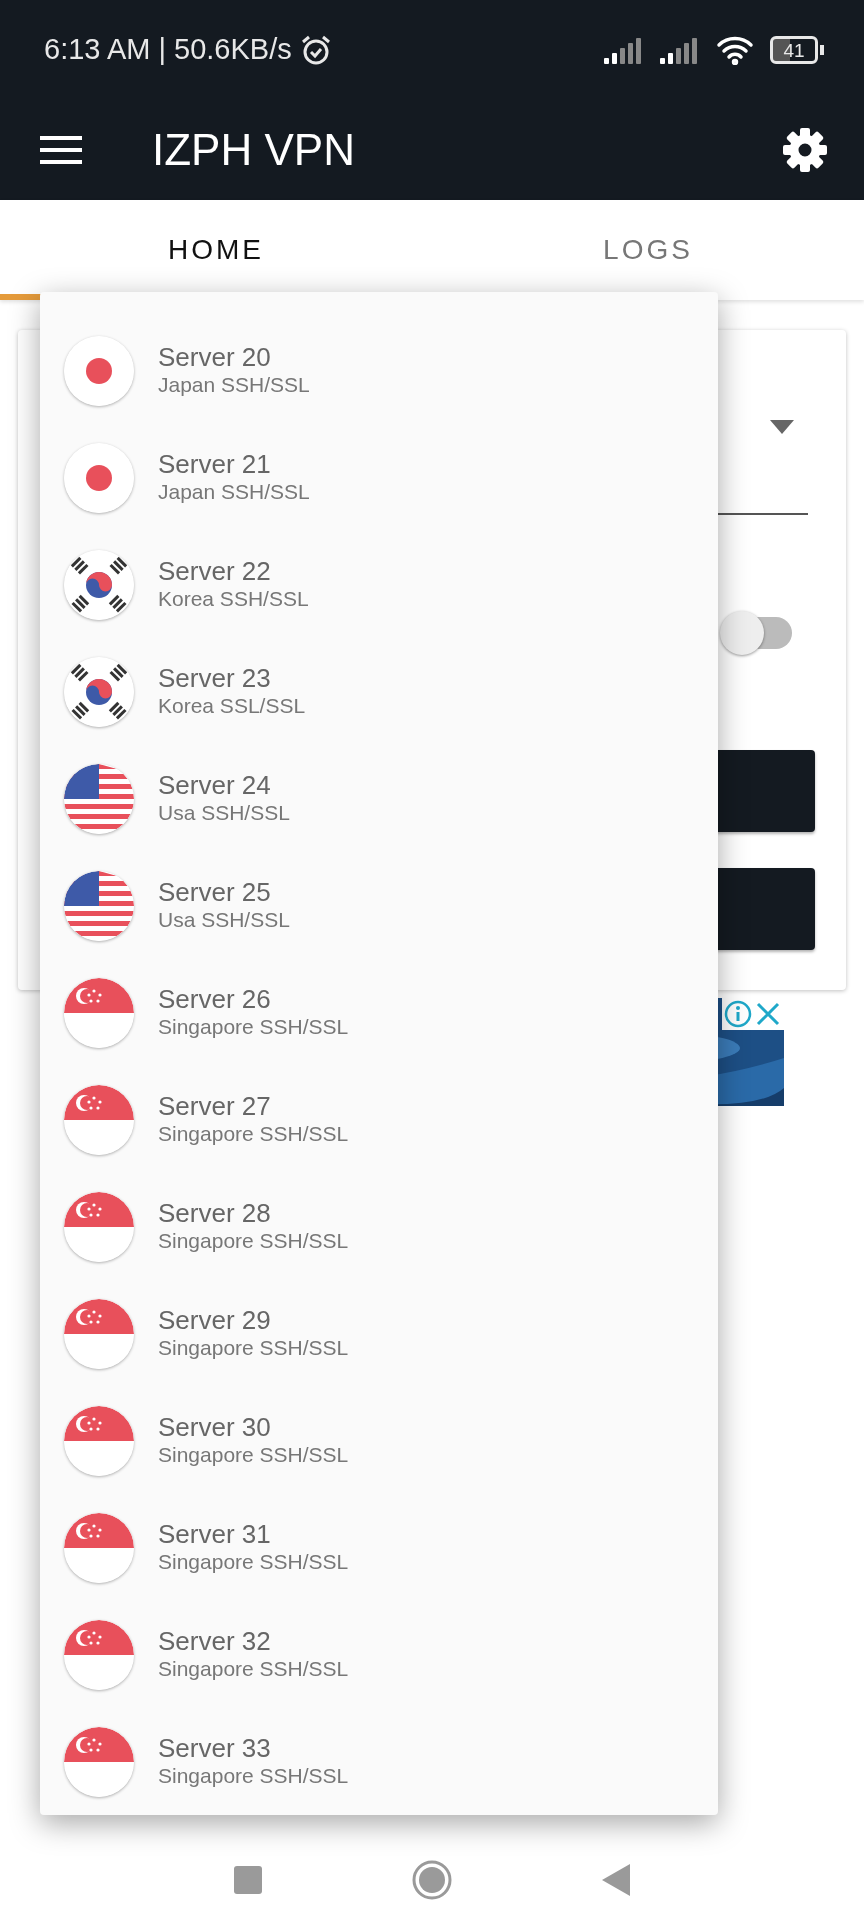  Describe the element at coordinates (379, 905) in the screenshot. I see `server-item: Server 25 Usa SSH/SSL` at that location.